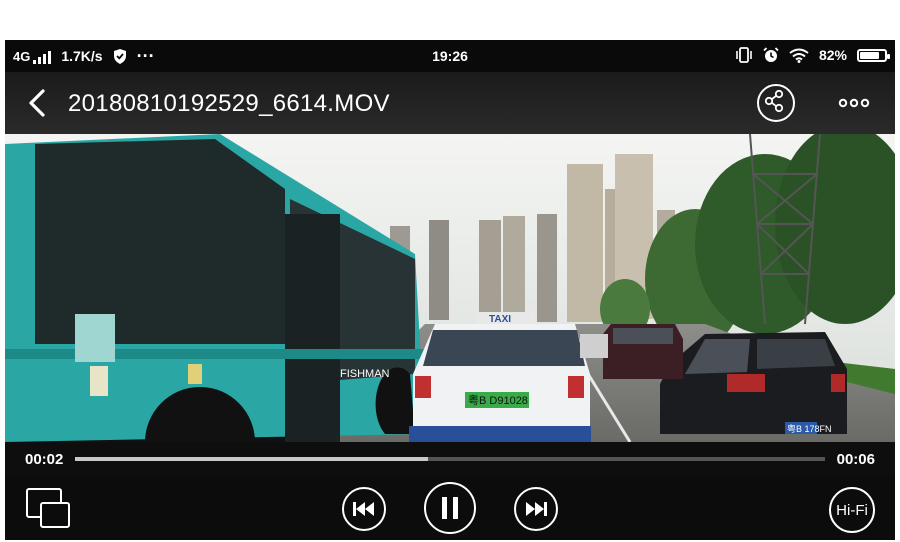 Image resolution: width=900 pixels, height=542 pixels. I want to click on taxi-plate: 粤B D91028, so click(498, 400).